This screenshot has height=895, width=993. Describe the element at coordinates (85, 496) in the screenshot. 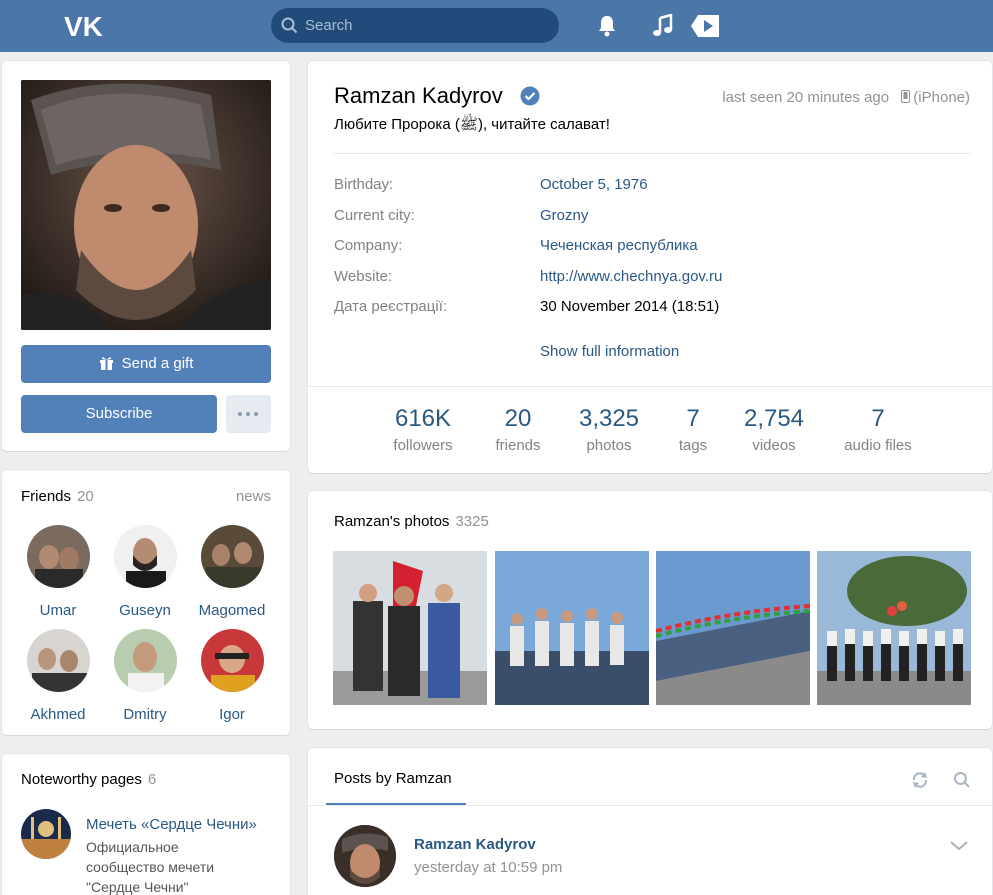

I see `friends-count: 20` at that location.